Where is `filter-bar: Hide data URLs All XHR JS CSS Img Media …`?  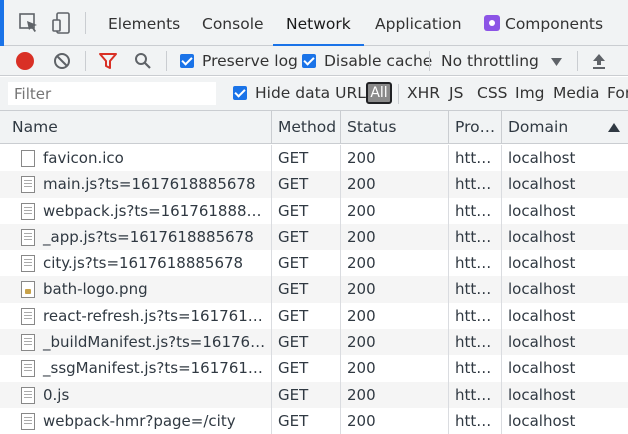
filter-bar: Hide data URLs All XHR JS CSS Img Media … is located at coordinates (314, 94).